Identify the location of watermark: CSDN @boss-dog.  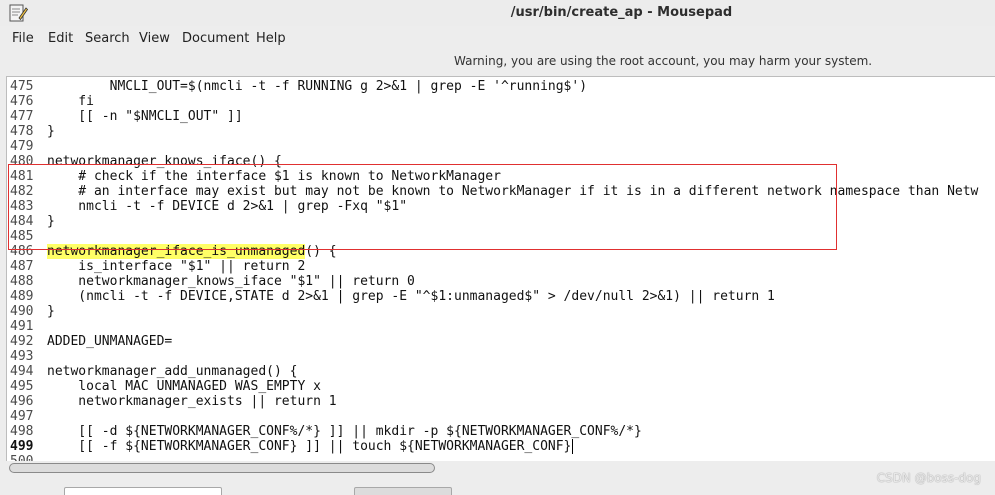
(928, 478).